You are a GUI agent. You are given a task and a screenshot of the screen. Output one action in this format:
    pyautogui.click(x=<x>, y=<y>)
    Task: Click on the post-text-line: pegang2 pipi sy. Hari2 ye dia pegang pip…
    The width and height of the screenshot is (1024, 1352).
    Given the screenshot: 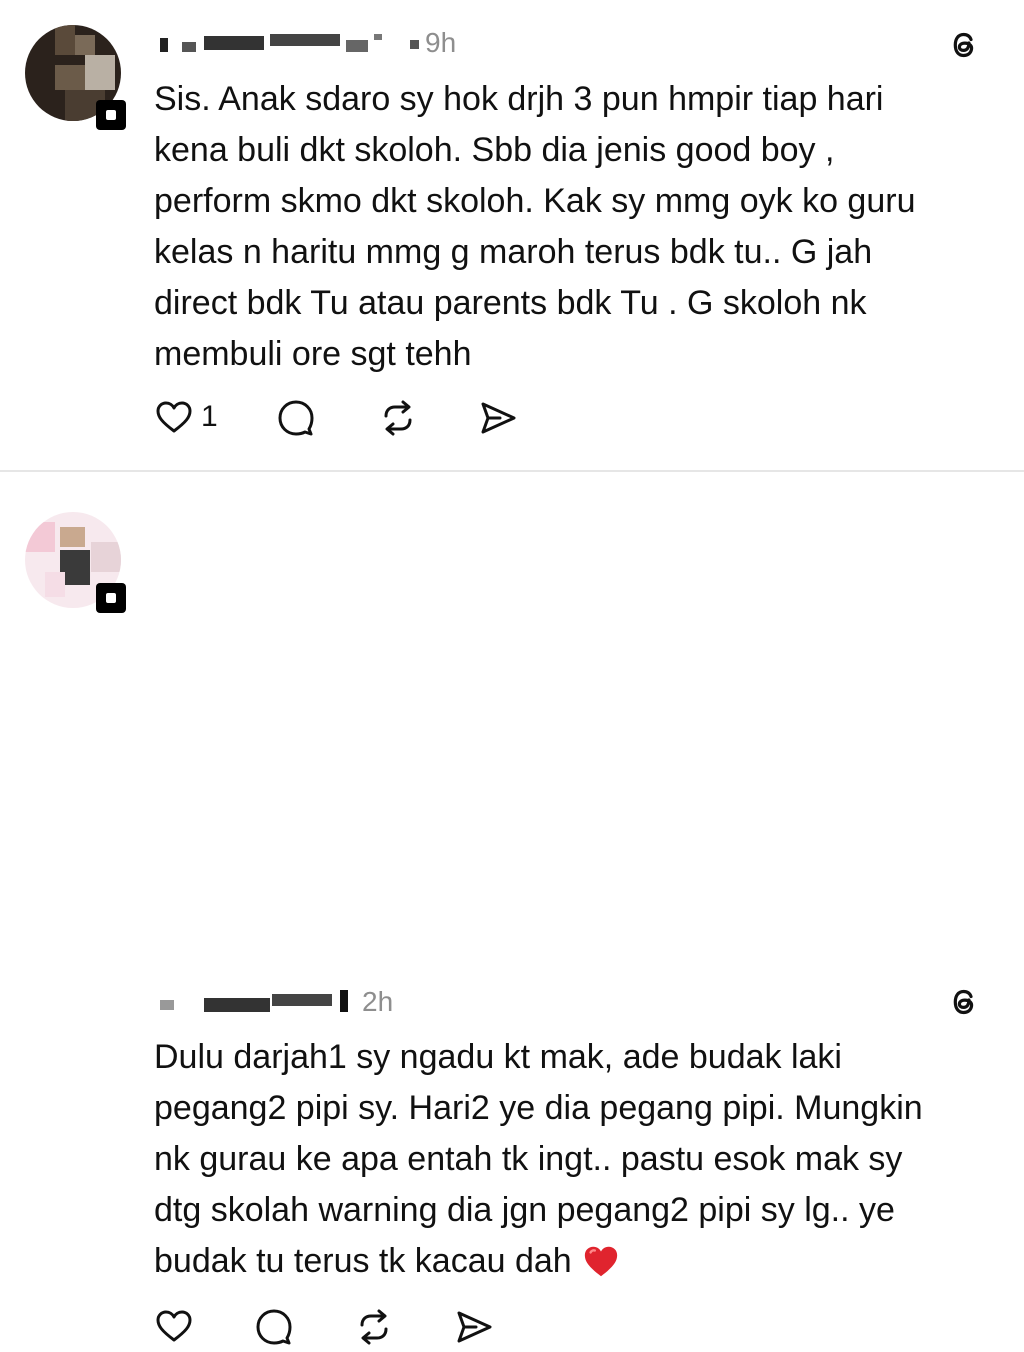 What is the action you would take?
    pyautogui.click(x=538, y=1108)
    